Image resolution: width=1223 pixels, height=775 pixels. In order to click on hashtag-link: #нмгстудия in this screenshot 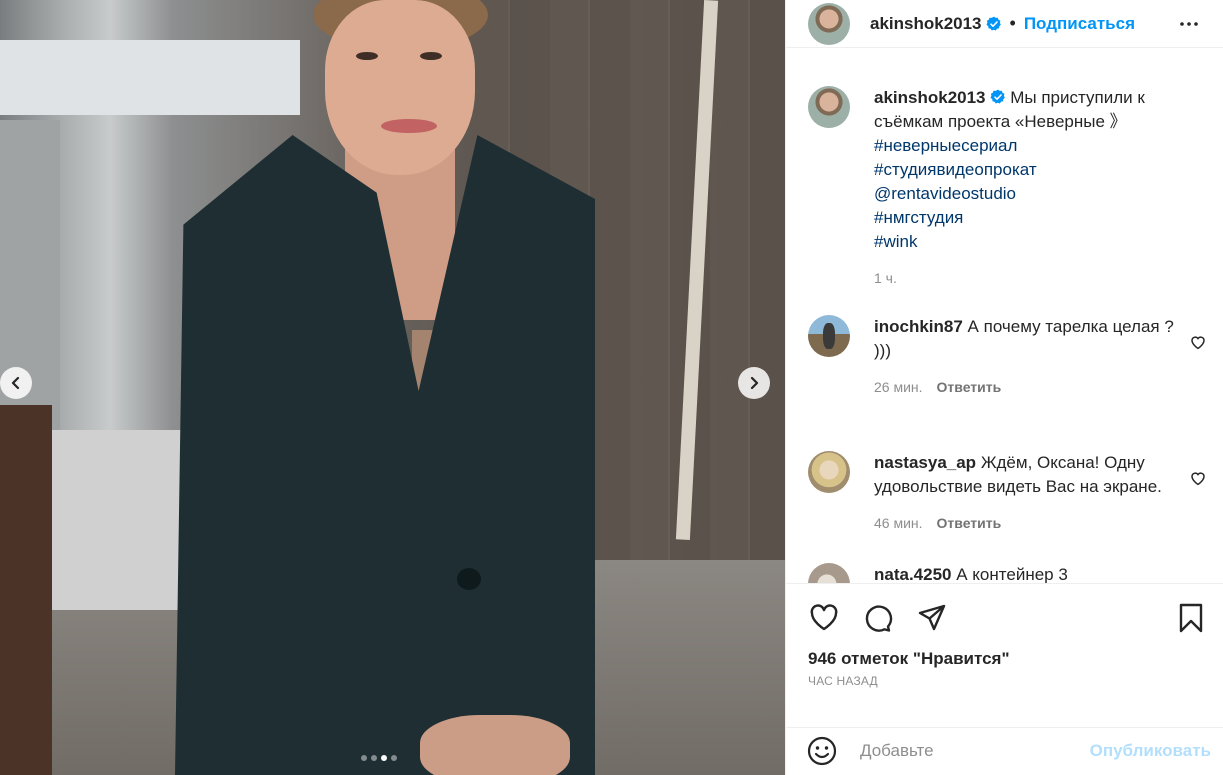, I will do `click(1040, 218)`.